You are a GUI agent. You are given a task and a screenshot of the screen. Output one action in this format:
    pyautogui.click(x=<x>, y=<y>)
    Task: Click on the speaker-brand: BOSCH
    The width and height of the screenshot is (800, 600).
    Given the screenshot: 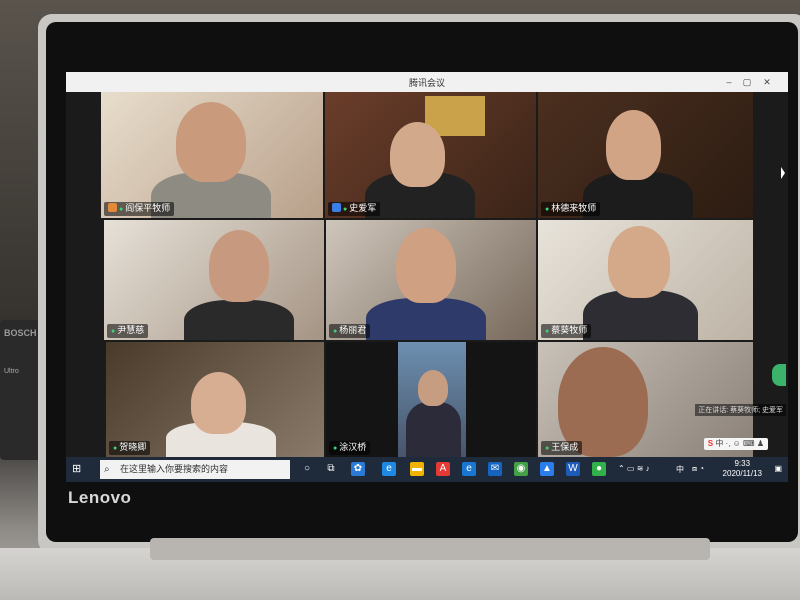 What is the action you would take?
    pyautogui.click(x=20, y=333)
    